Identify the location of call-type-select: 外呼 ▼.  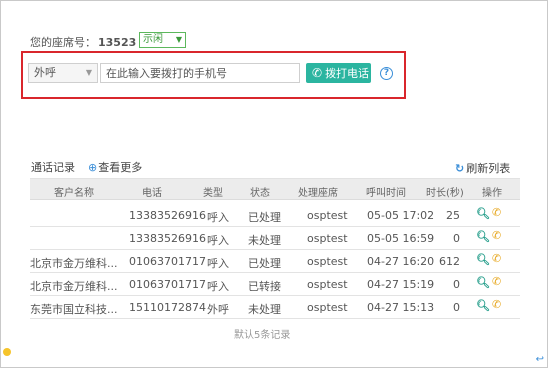
(63, 73).